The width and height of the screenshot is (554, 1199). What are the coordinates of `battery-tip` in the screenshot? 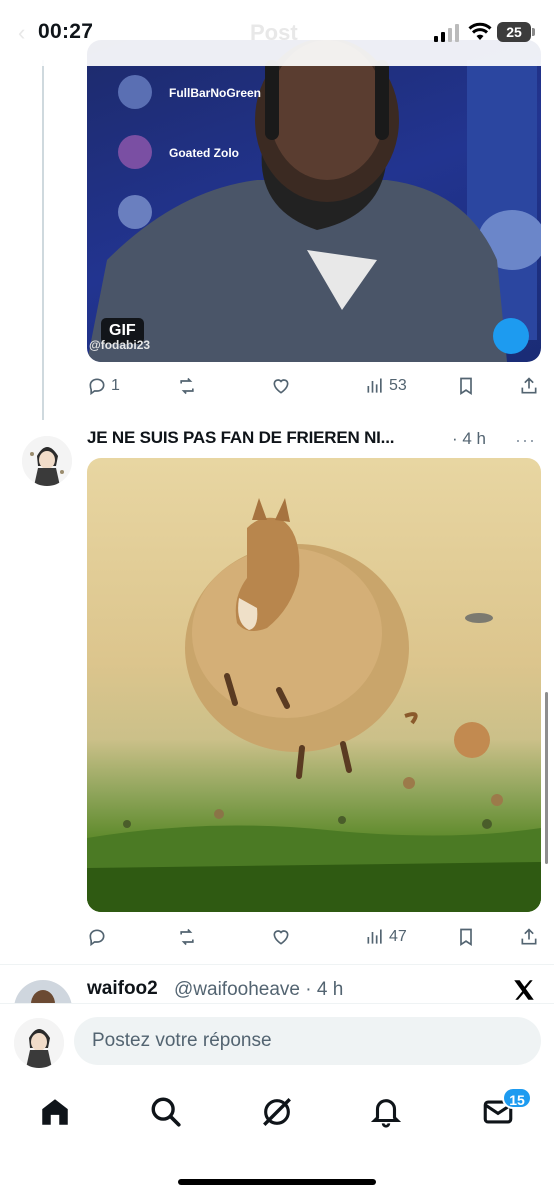 It's located at (533, 32).